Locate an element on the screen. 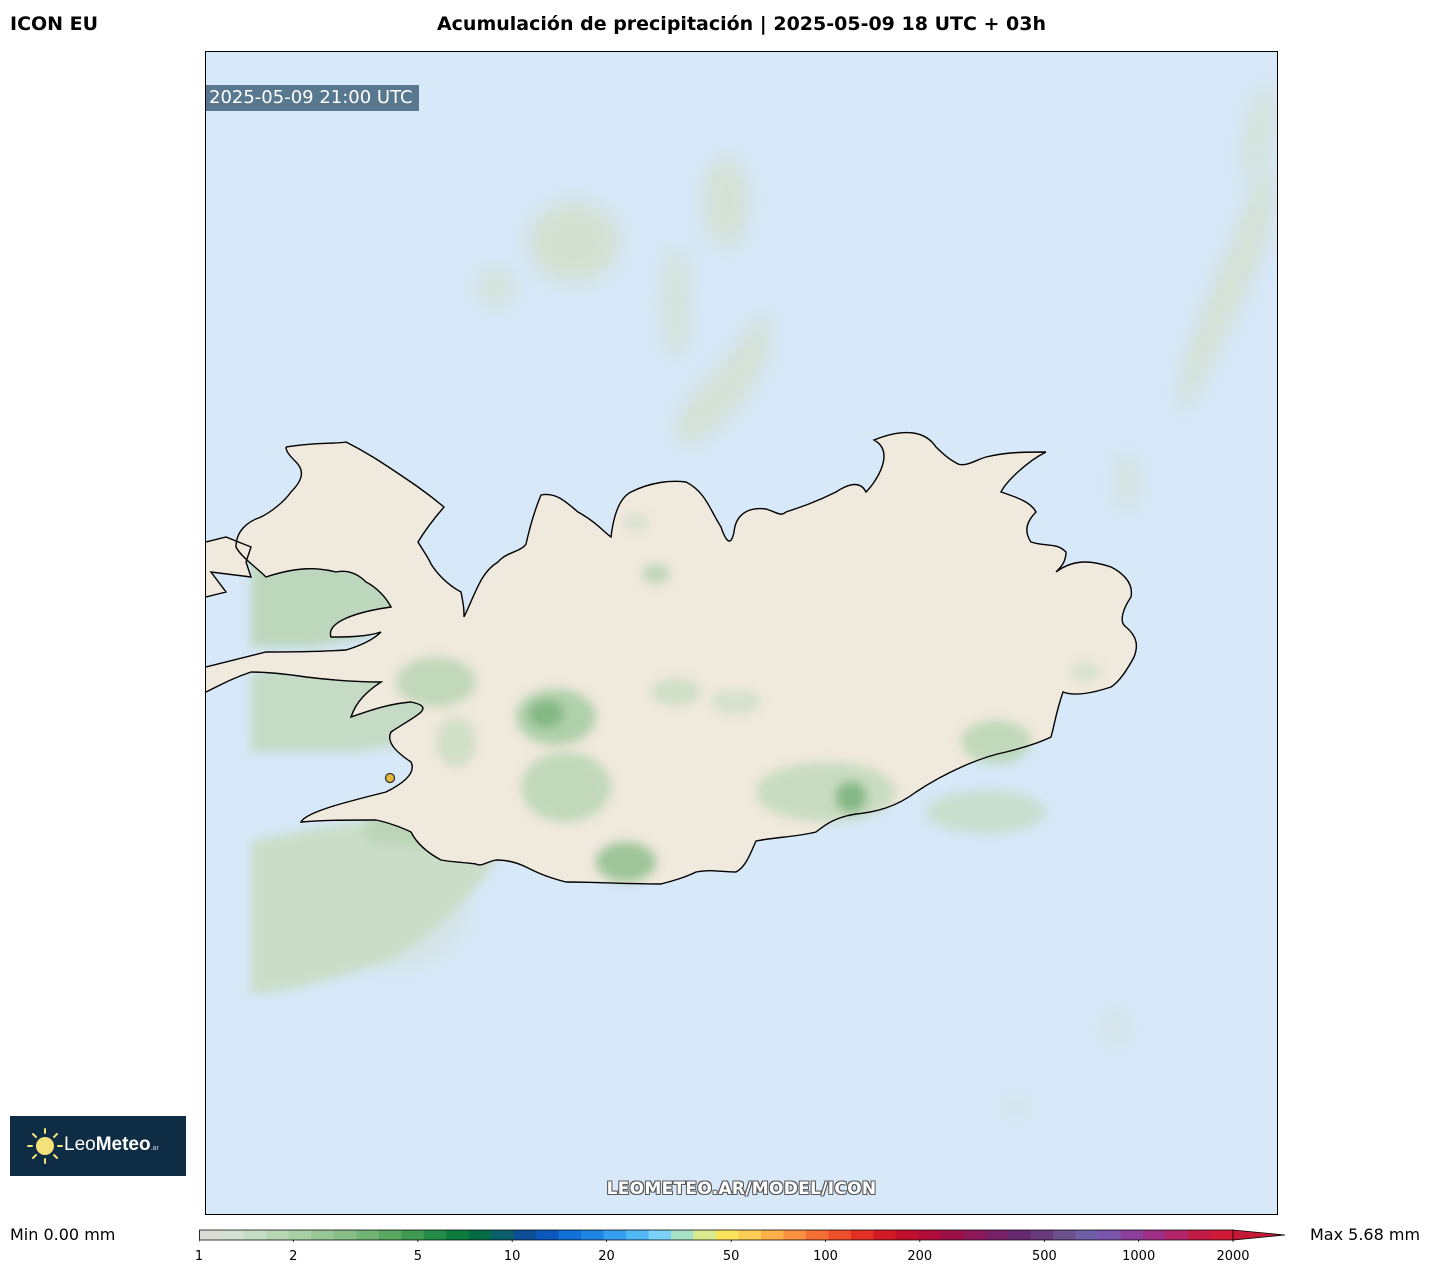 The image size is (1434, 1269). precip-colorbar is located at coordinates (742, 1235).